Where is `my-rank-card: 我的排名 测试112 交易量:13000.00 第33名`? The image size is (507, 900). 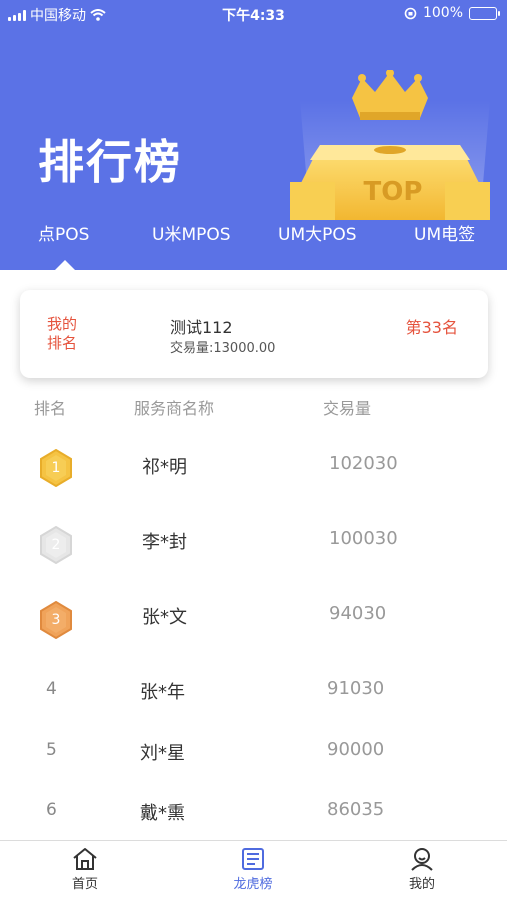
my-rank-card: 我的排名 测试112 交易量:13000.00 第33名 is located at coordinates (254, 334).